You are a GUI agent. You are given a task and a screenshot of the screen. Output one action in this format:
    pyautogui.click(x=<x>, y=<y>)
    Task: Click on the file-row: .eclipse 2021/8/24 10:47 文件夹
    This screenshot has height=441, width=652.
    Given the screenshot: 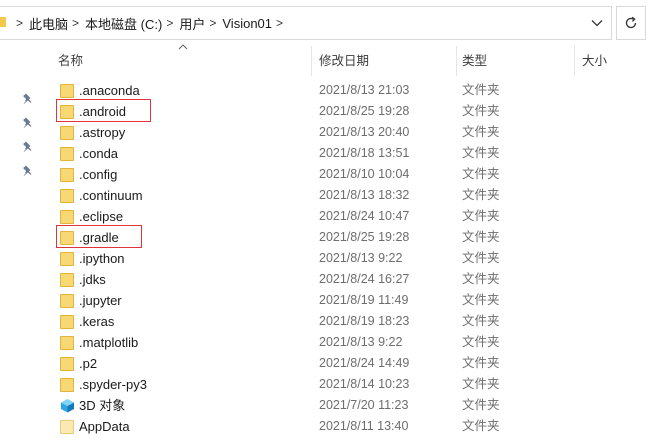 What is the action you would take?
    pyautogui.click(x=326, y=216)
    